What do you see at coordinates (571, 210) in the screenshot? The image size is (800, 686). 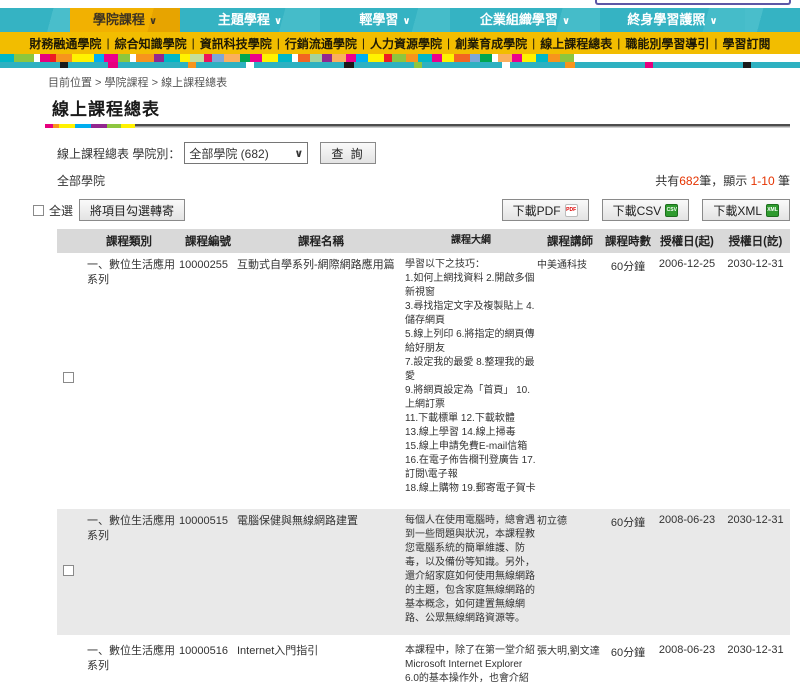 I see `pdf-file-icon: PDF` at bounding box center [571, 210].